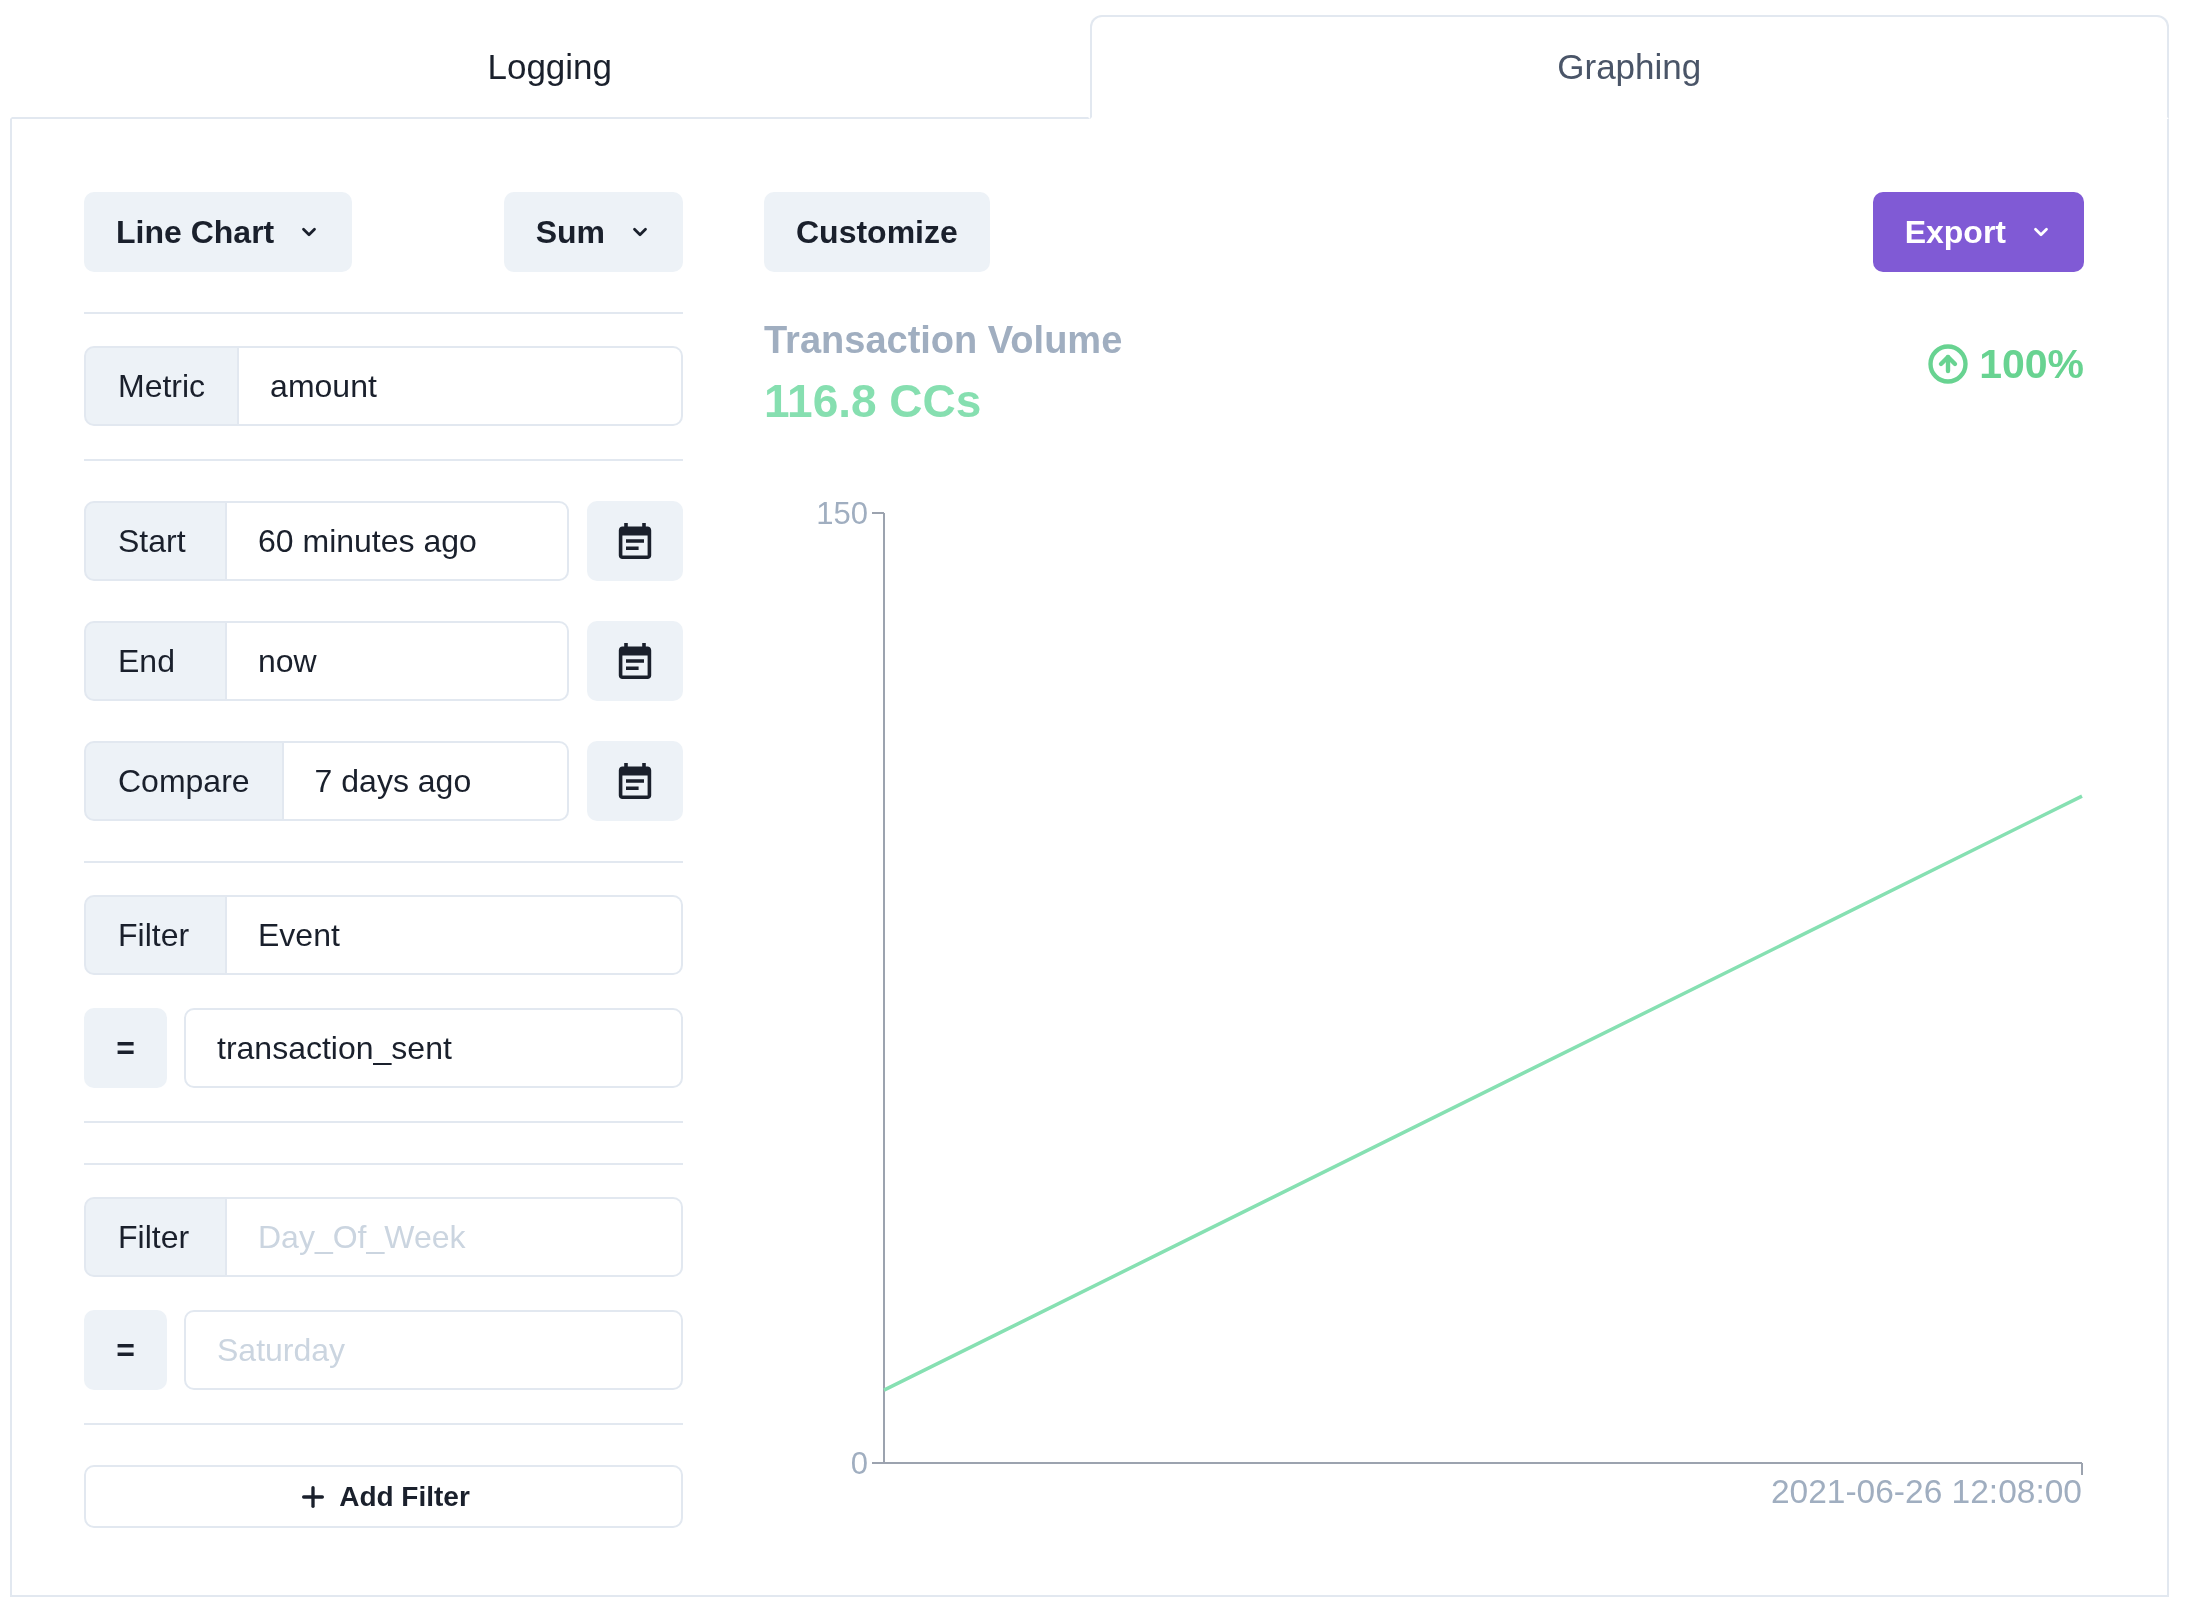 The width and height of the screenshot is (2185, 1607). I want to click on field-label: Start, so click(155, 541).